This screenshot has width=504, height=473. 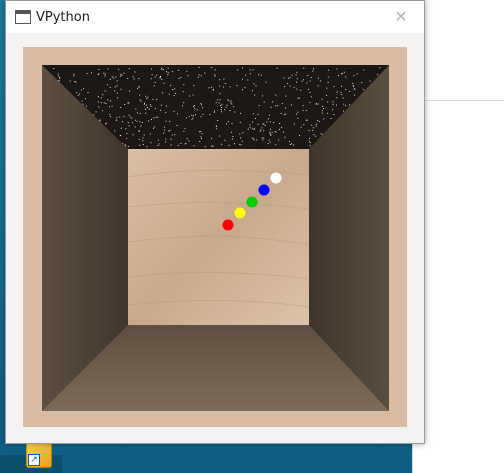 I want to click on python-shortcut-icon: ↗, so click(x=39, y=455).